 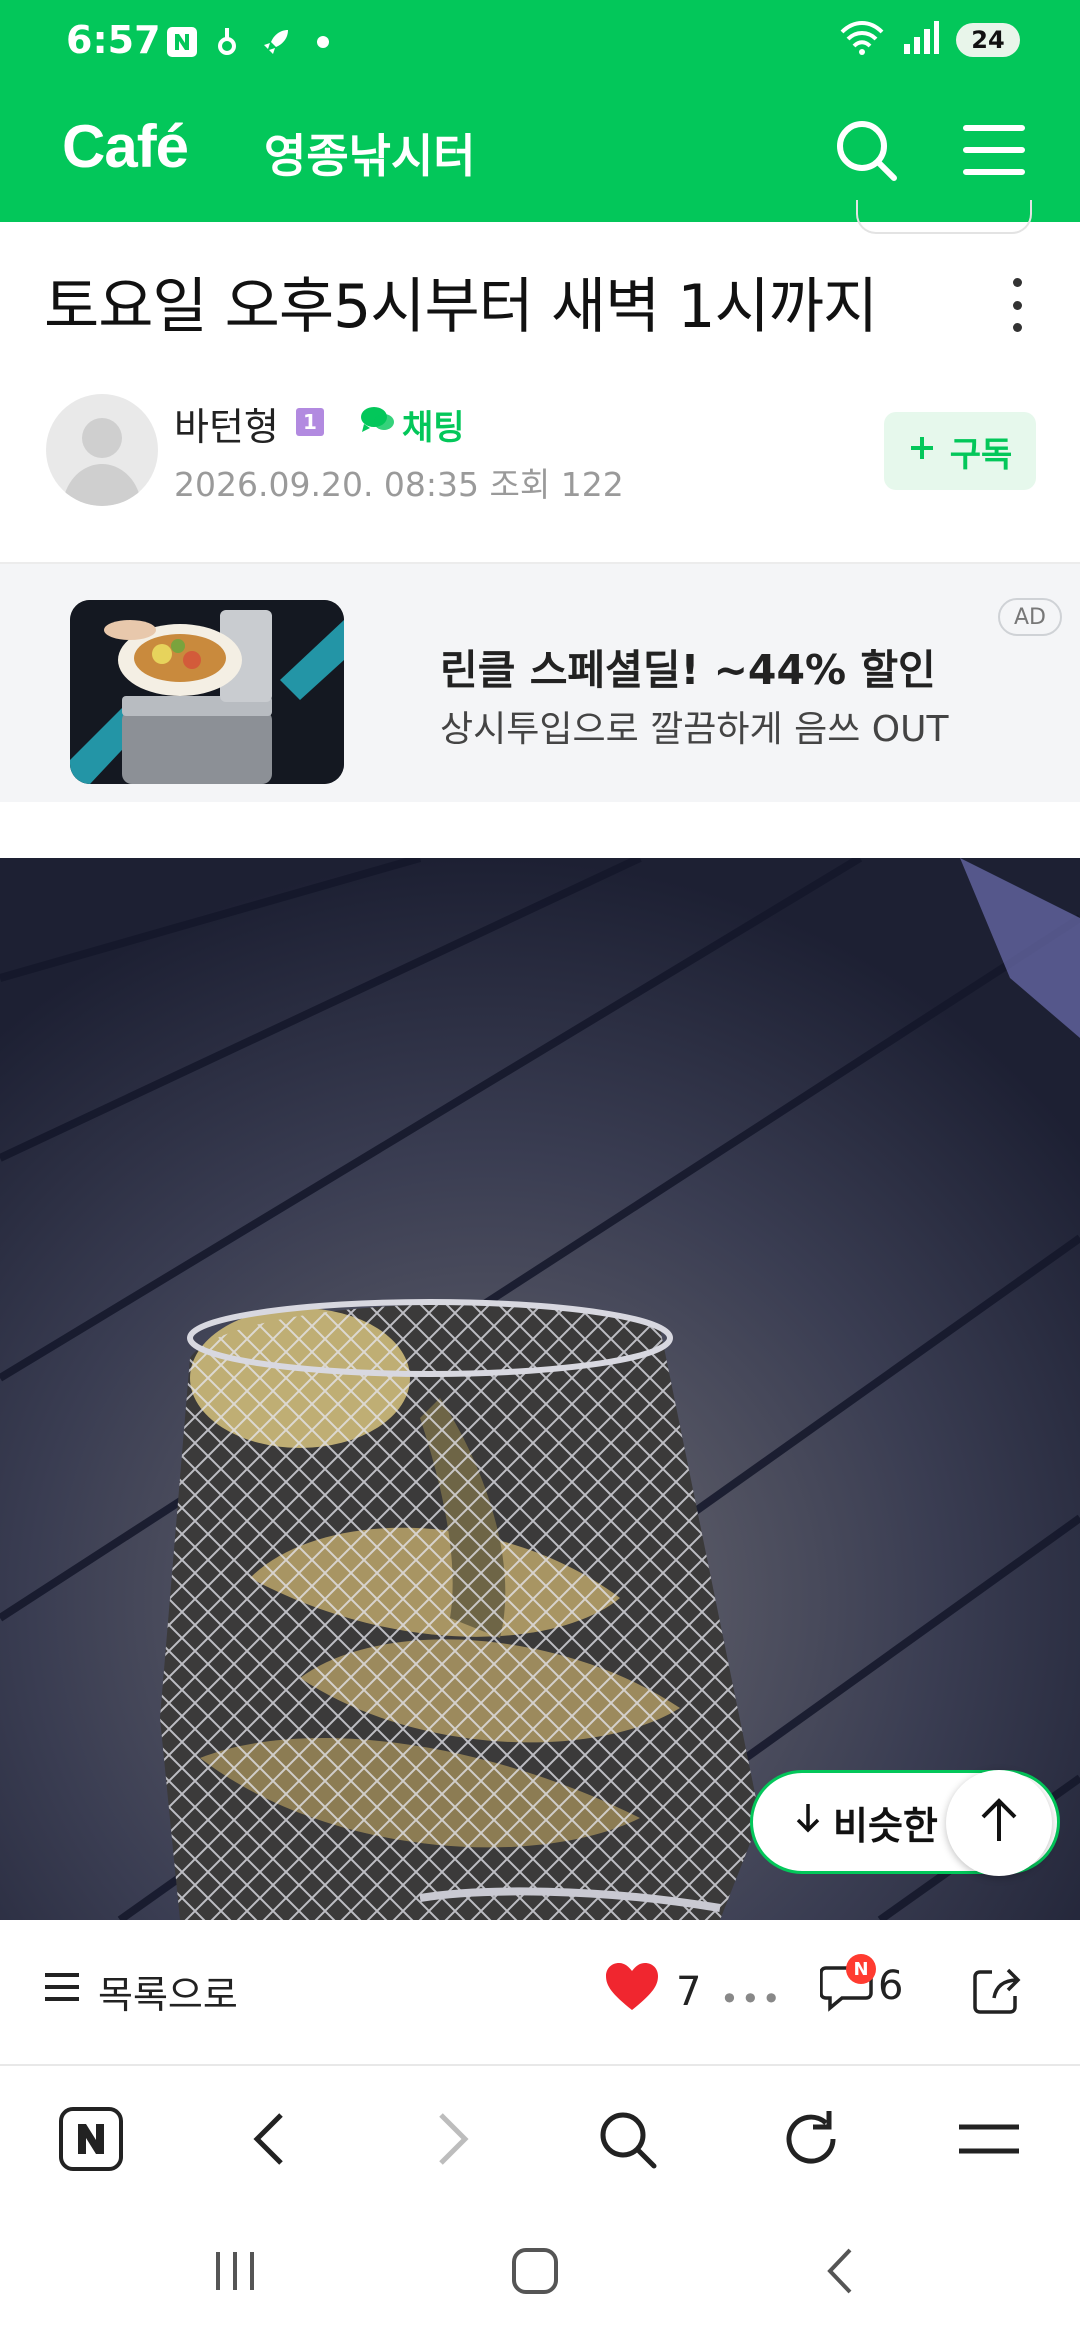 I want to click on wifi-icon, so click(x=862, y=40).